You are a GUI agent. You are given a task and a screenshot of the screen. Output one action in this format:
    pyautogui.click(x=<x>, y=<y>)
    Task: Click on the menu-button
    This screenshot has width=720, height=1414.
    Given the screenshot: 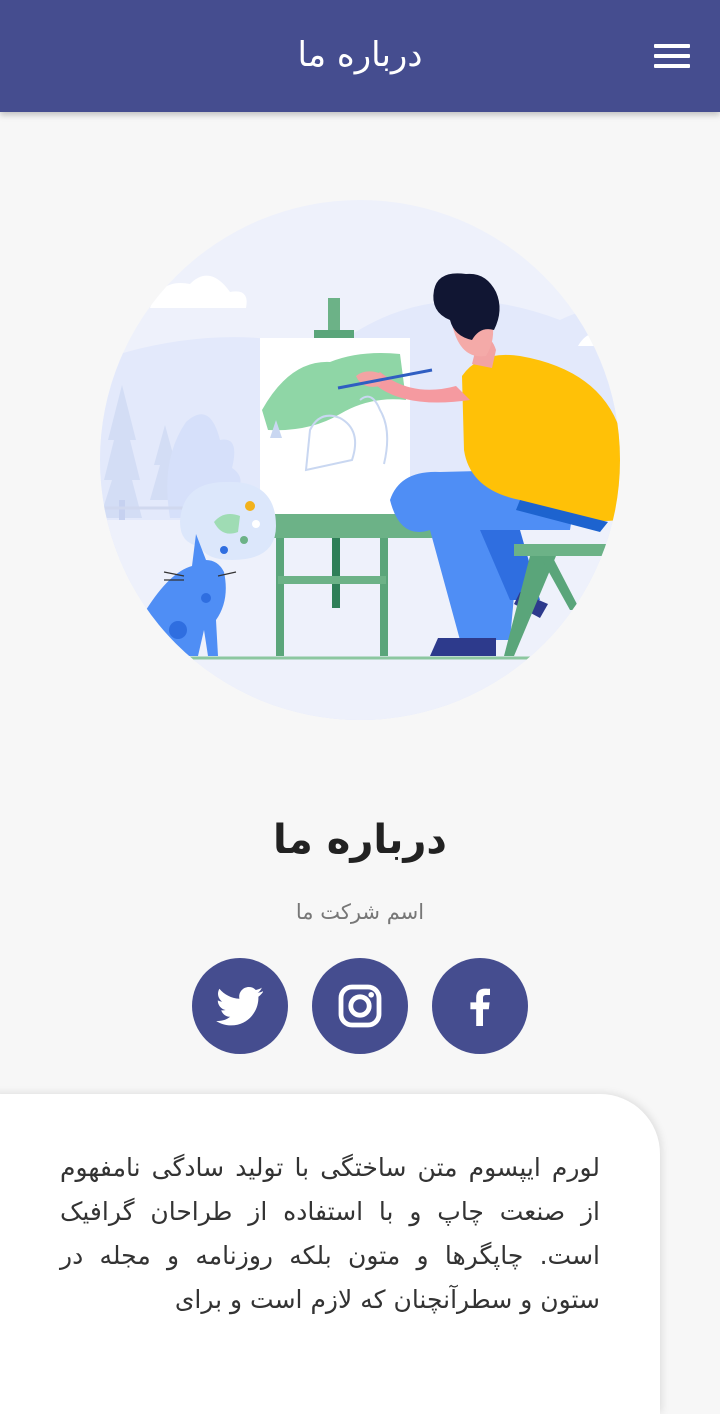 What is the action you would take?
    pyautogui.click(x=672, y=56)
    